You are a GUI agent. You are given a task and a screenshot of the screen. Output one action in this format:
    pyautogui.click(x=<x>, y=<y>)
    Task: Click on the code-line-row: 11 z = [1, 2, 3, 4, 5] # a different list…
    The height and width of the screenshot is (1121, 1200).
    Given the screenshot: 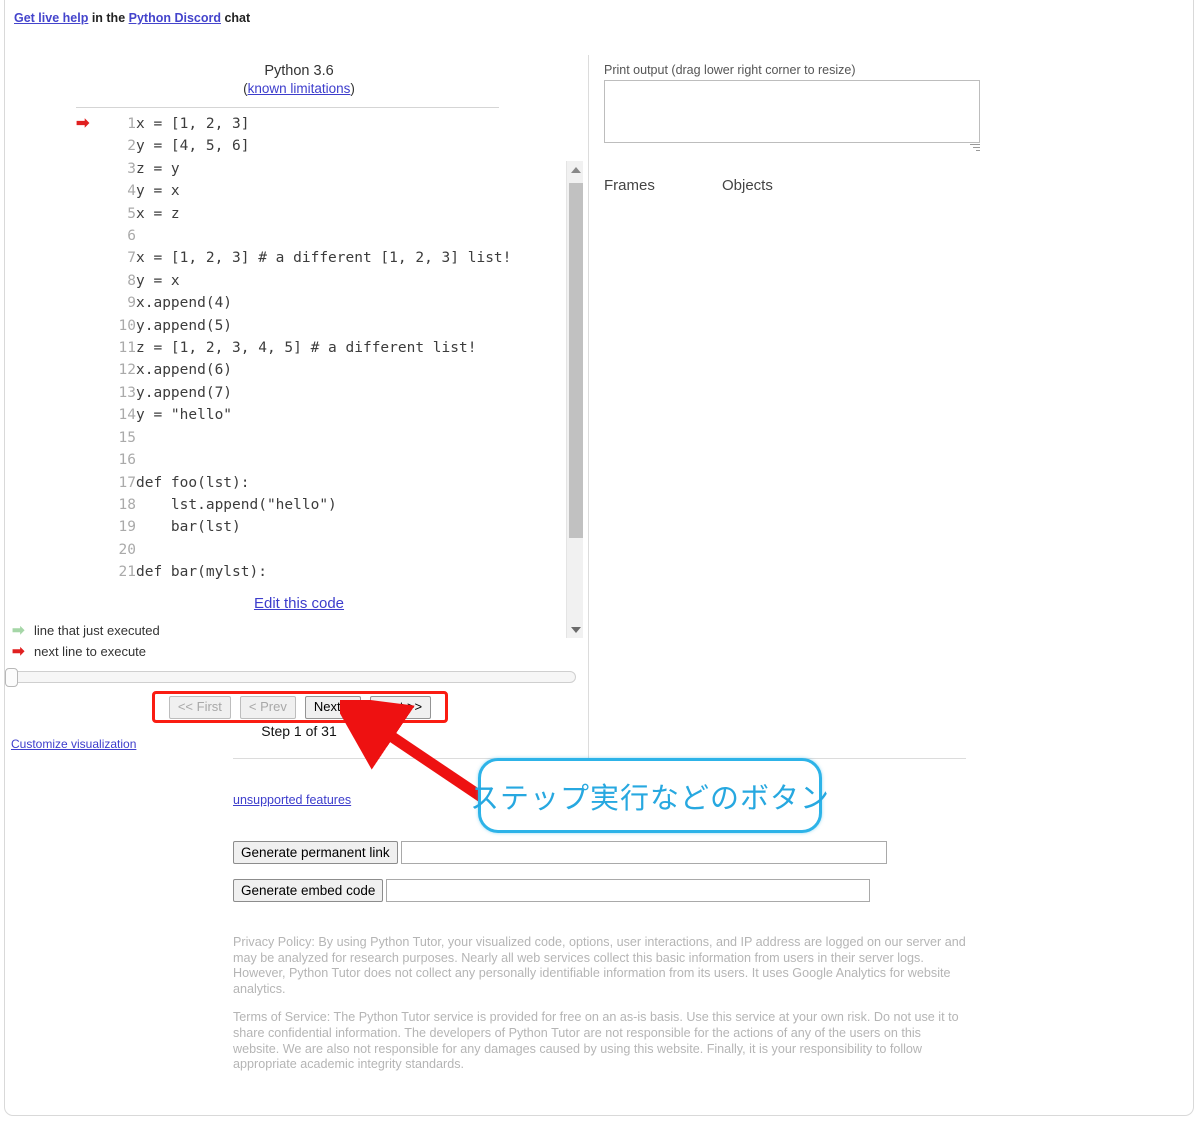 What is the action you would take?
    pyautogui.click(x=293, y=348)
    